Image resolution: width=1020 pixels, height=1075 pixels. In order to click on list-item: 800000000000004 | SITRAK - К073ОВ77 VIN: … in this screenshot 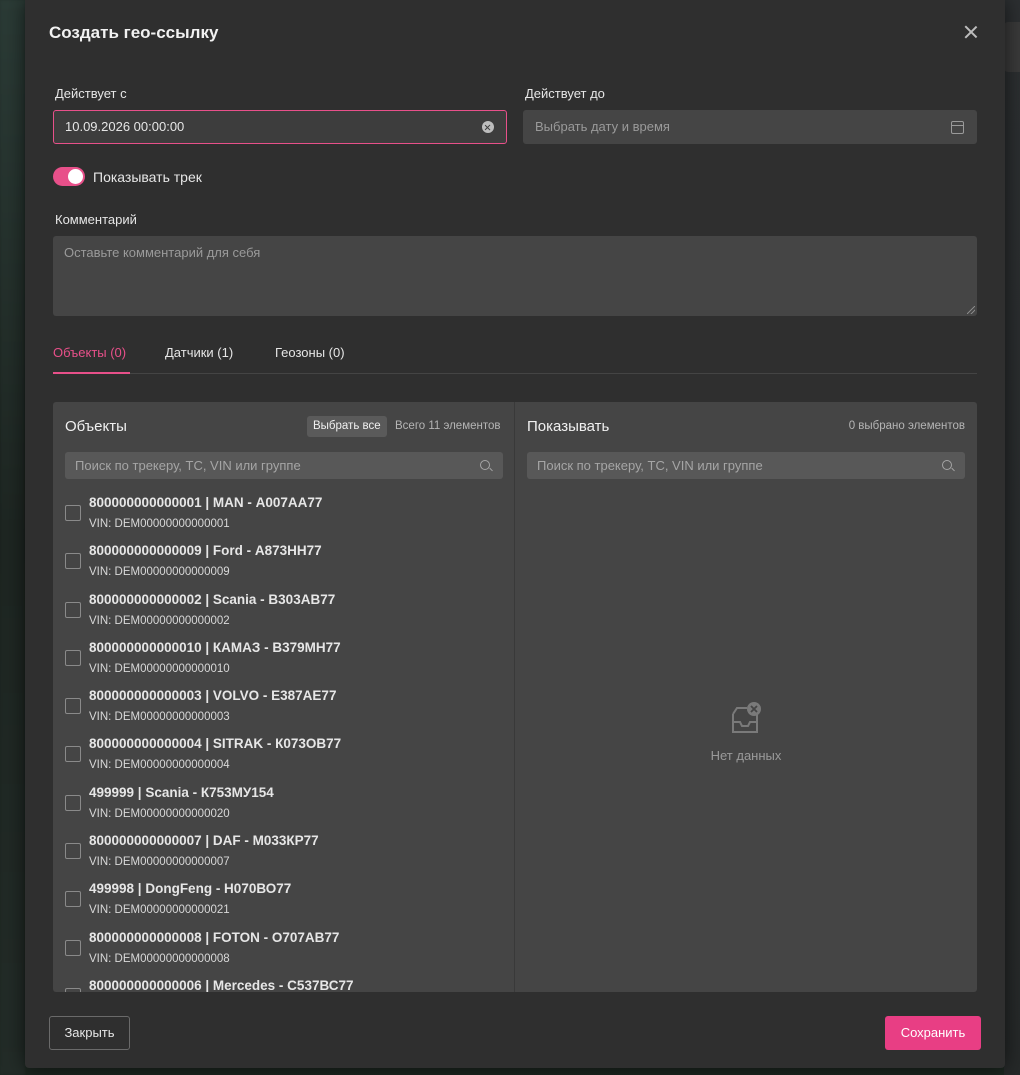, I will do `click(283, 755)`.